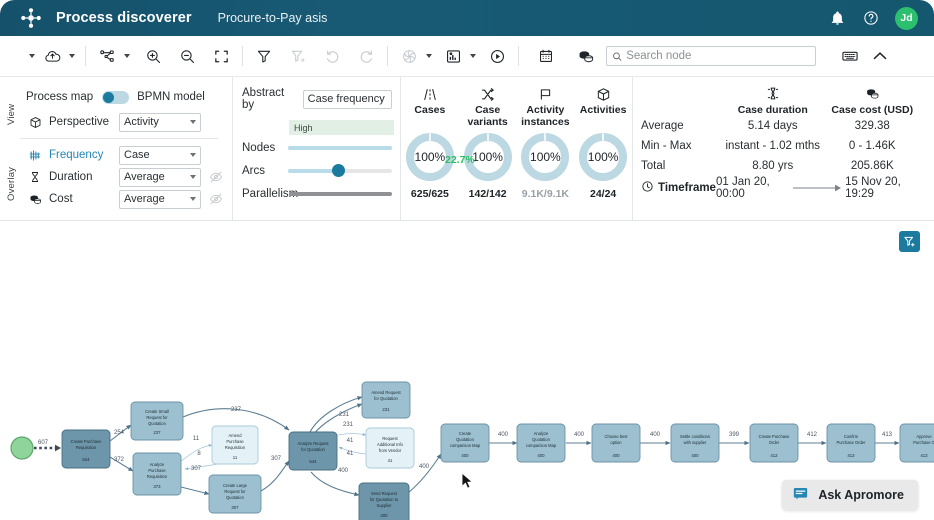  I want to click on node-analyze-quotation-comparison-map: Analyze Quotation comparison Map 400, so click(541, 443).